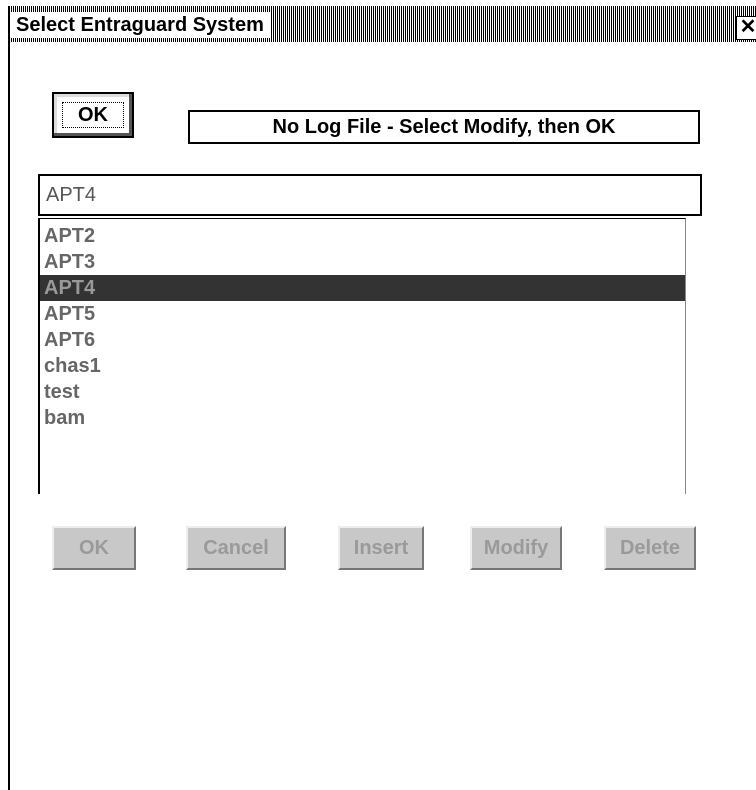 The height and width of the screenshot is (790, 756). I want to click on system-name-input: APT4, so click(370, 195).